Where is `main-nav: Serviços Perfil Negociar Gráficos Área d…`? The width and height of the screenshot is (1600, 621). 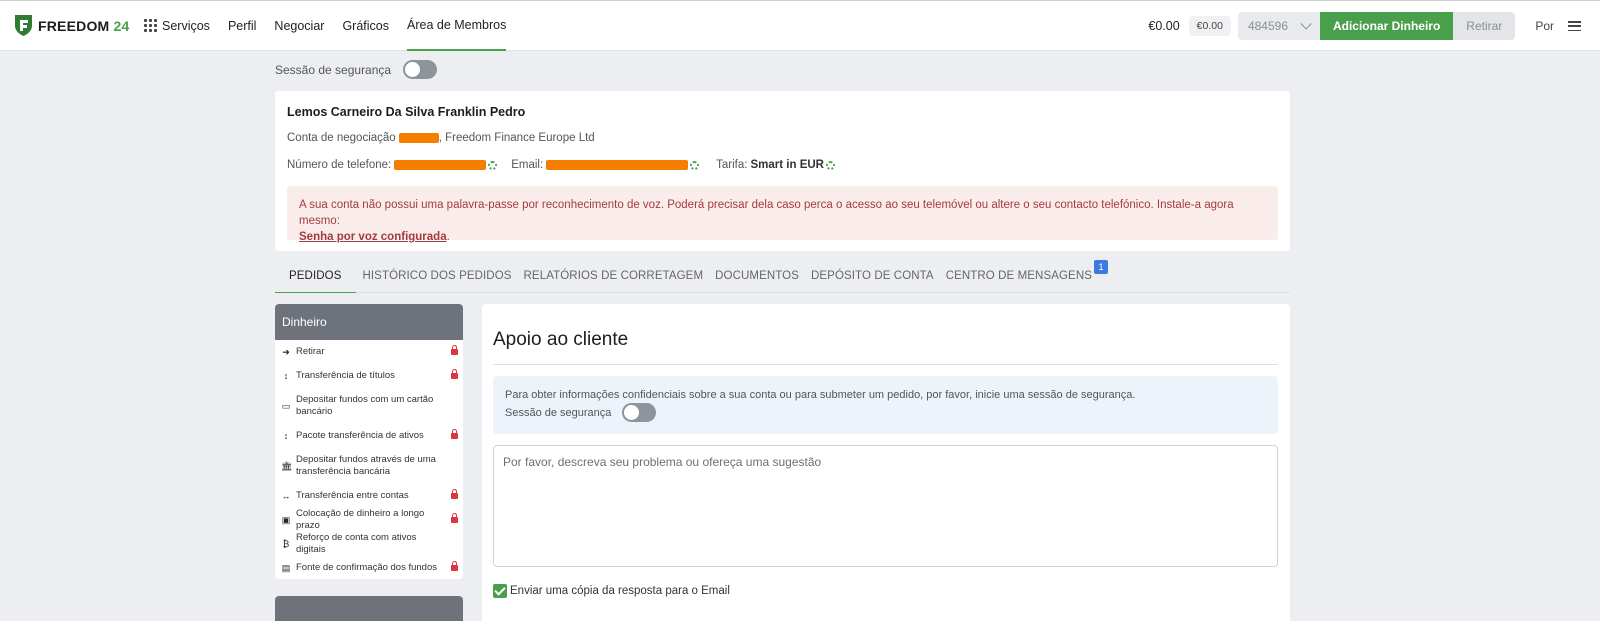 main-nav: Serviços Perfil Negociar Gráficos Área d… is located at coordinates (334, 26).